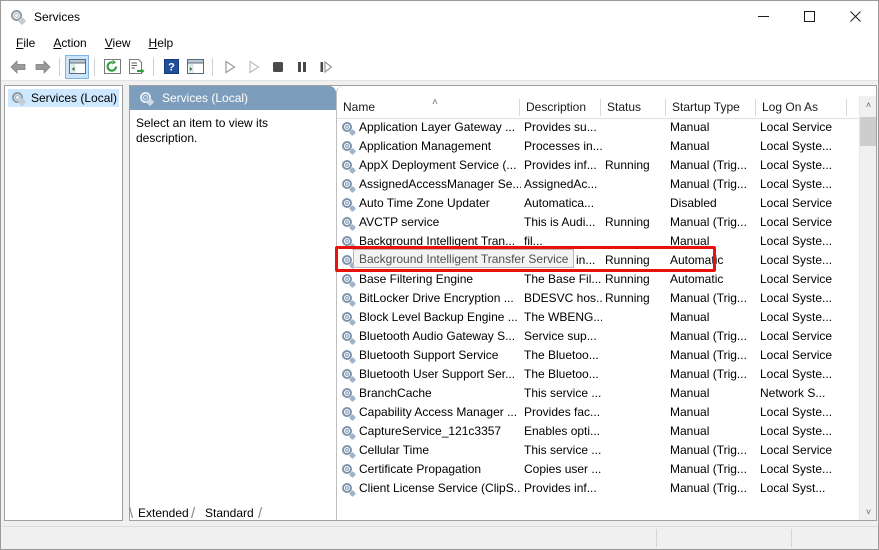 This screenshot has width=879, height=550. What do you see at coordinates (416, 279) in the screenshot?
I see `service-name-label: Base Filtering Engine` at bounding box center [416, 279].